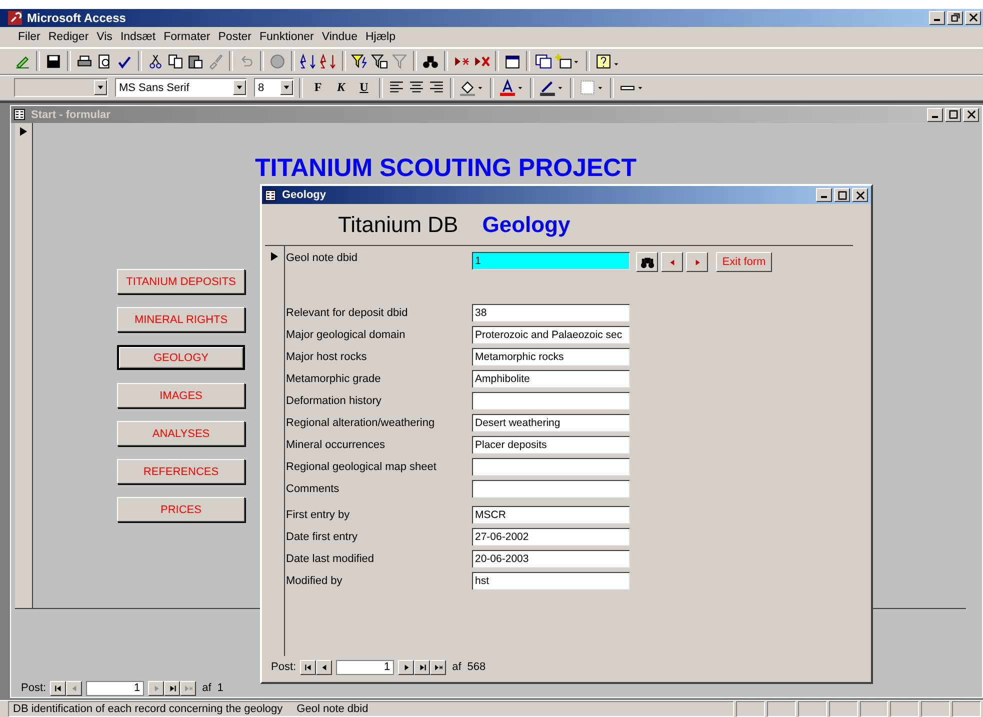 This screenshot has width=983, height=717. Describe the element at coordinates (235, 36) in the screenshot. I see `menu-item: Poster` at that location.